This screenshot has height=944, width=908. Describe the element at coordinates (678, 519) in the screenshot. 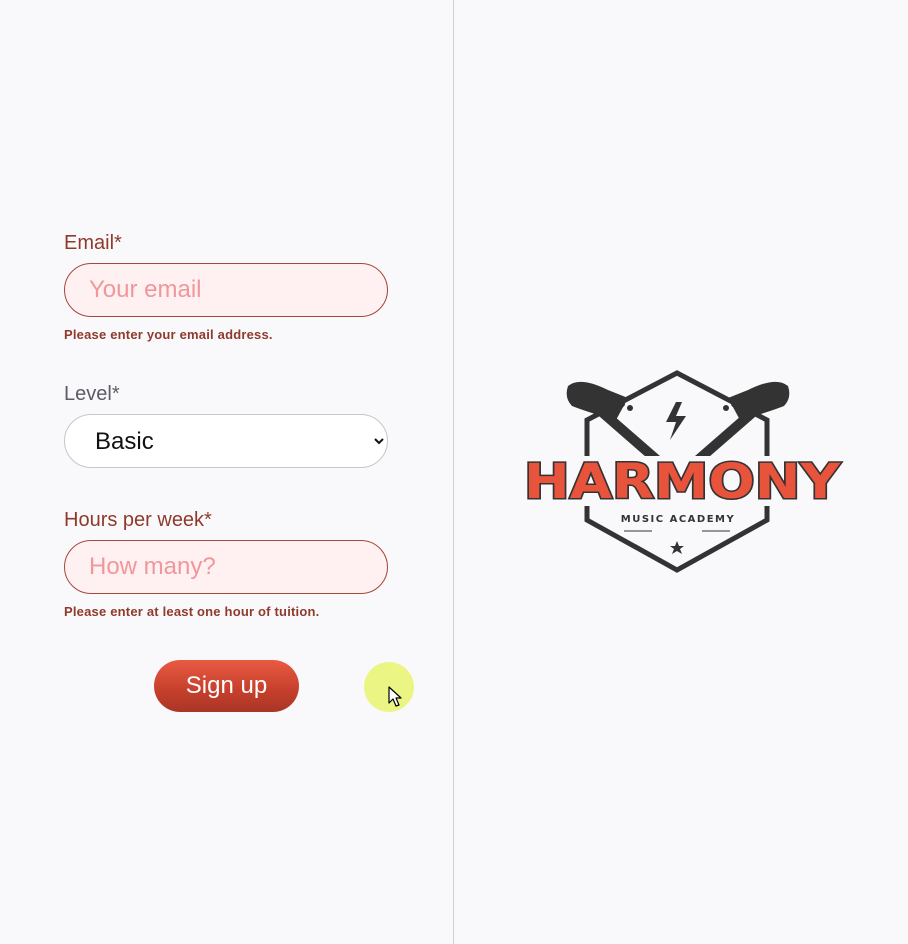

I see `logo-tagline-text: MUSIC ACADEMY` at that location.